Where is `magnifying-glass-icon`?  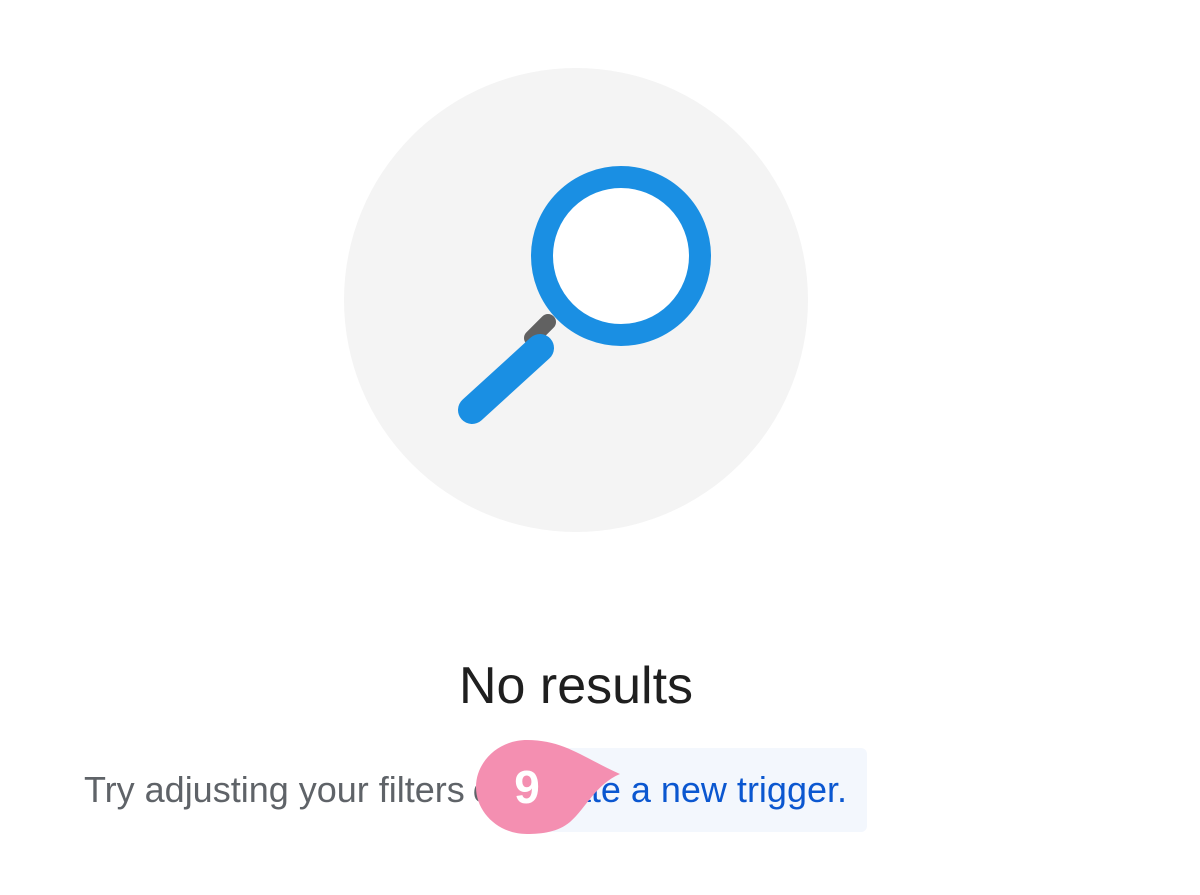 magnifying-glass-icon is located at coordinates (584, 295).